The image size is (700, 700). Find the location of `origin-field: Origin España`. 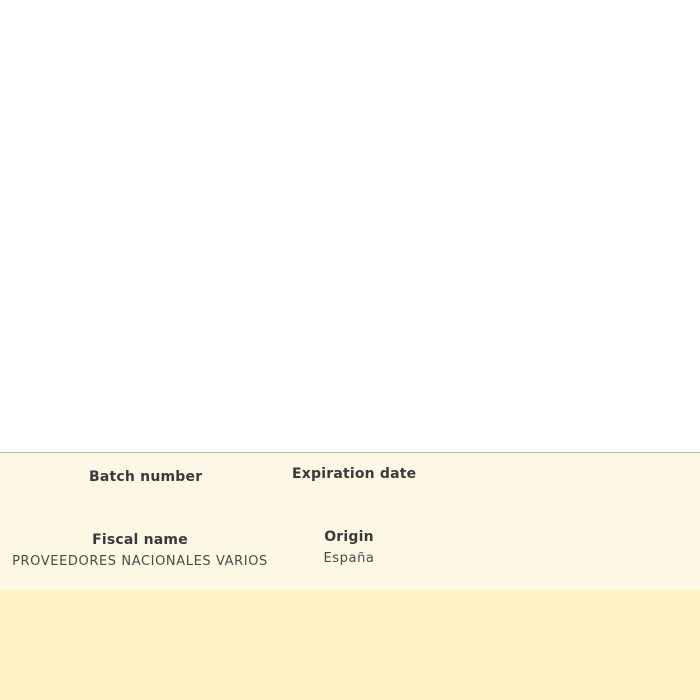

origin-field: Origin España is located at coordinates (349, 547).